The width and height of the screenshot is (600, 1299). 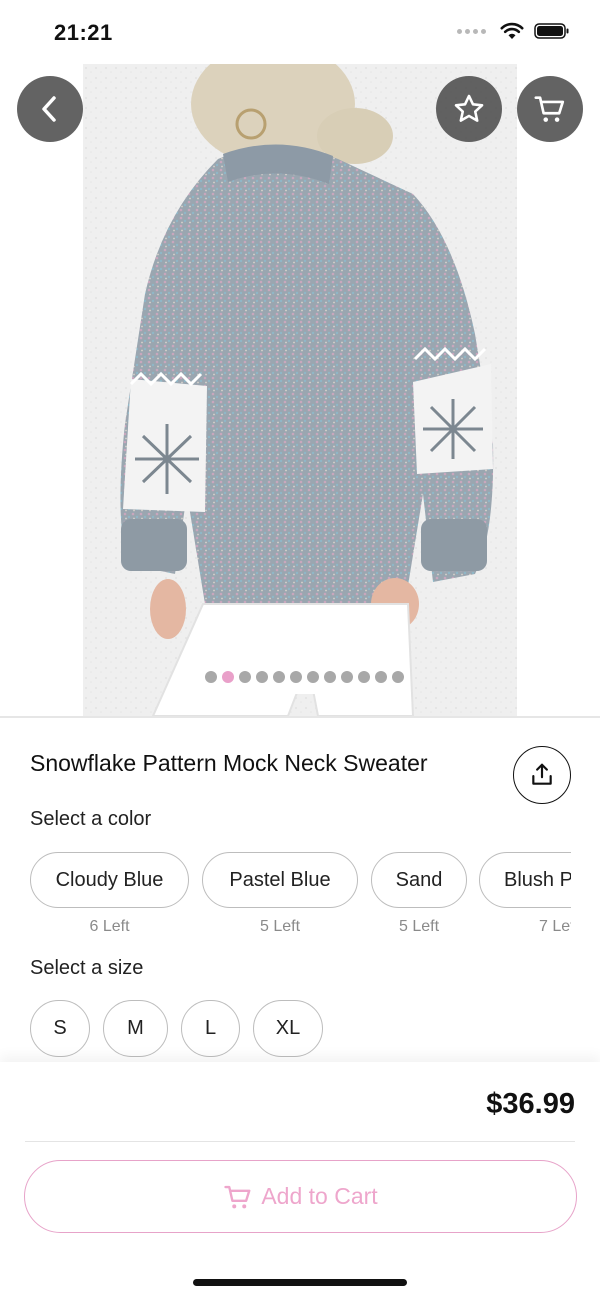 I want to click on price-divider, so click(x=300, y=1141).